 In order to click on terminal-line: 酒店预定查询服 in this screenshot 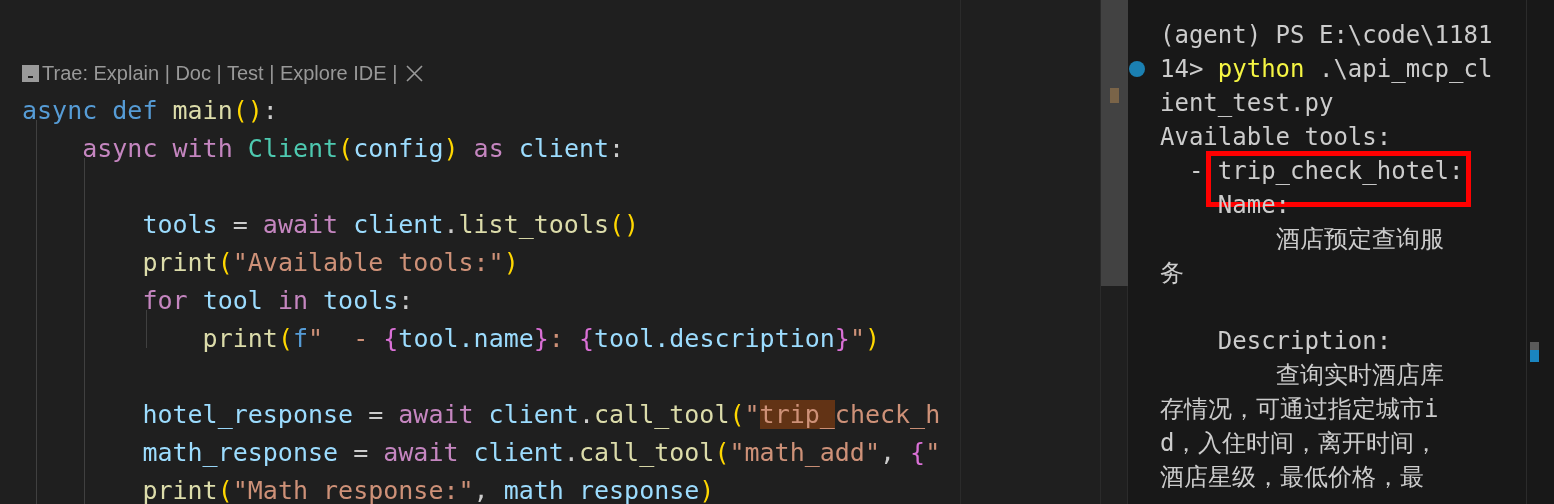, I will do `click(1359, 239)`.